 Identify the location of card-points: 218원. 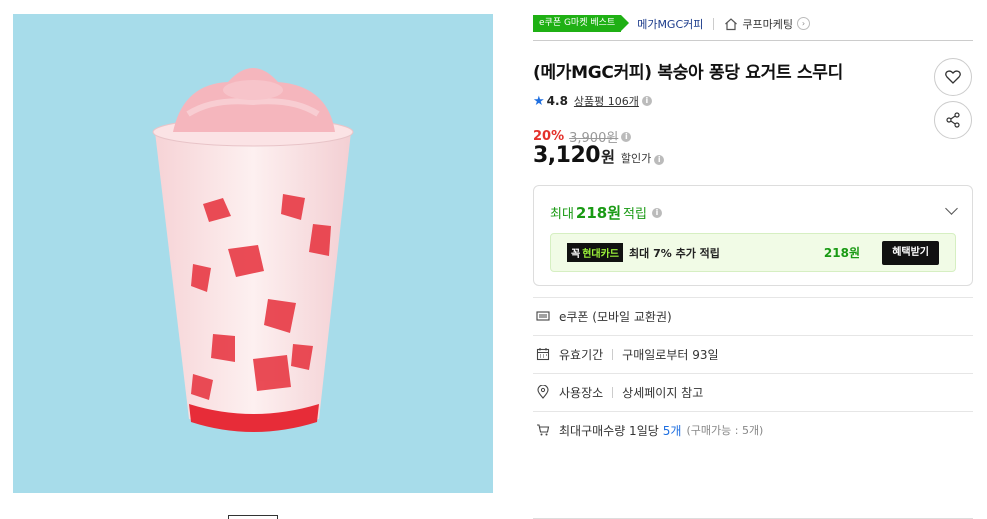
(841, 253).